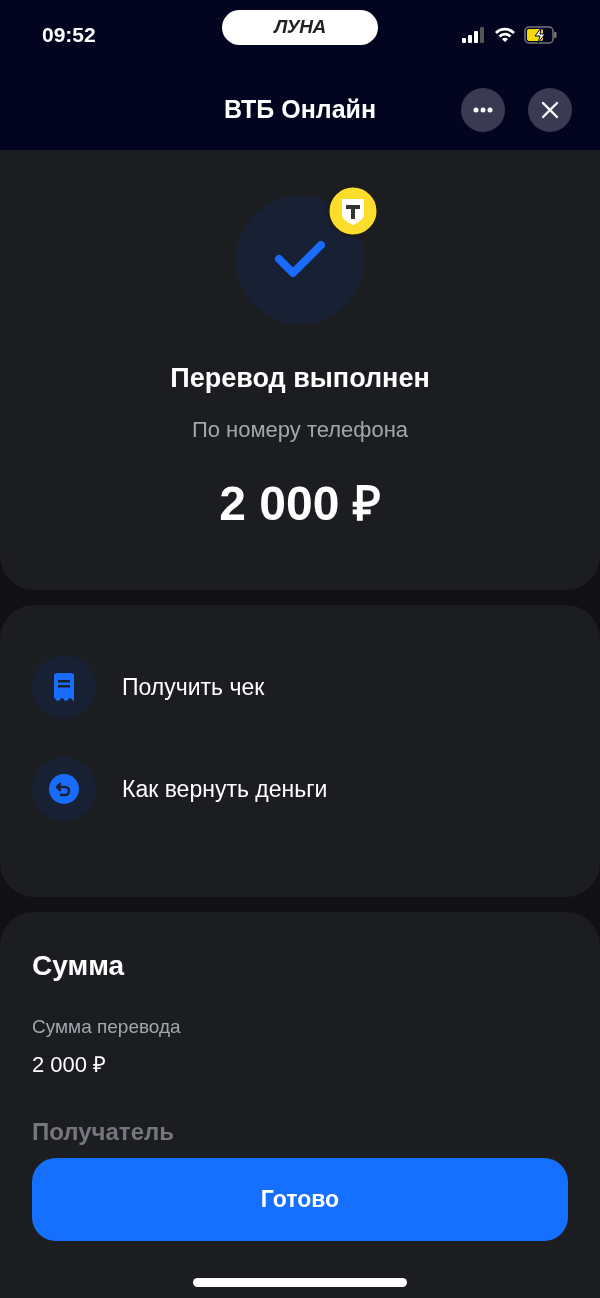 The image size is (600, 1298). I want to click on close-button, so click(550, 110).